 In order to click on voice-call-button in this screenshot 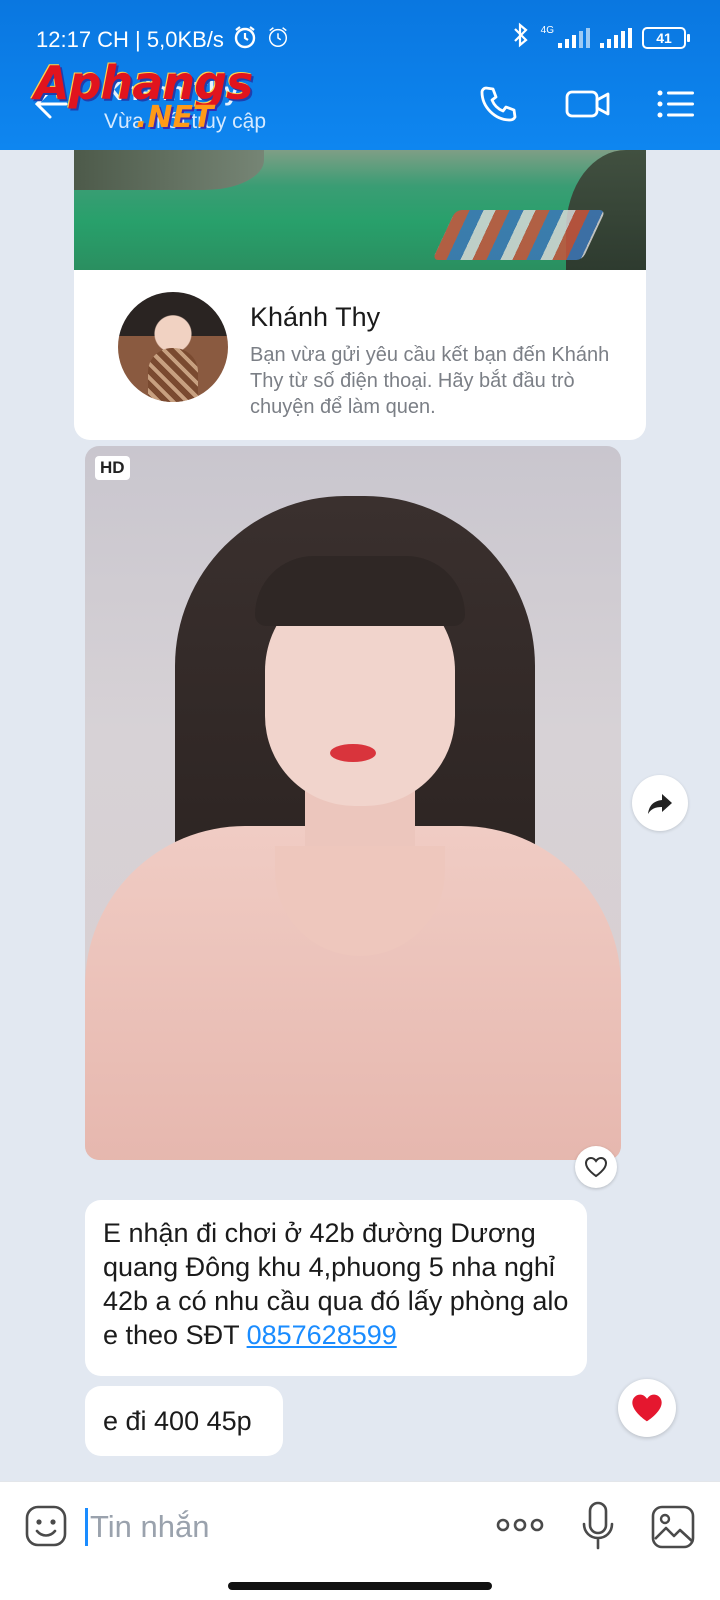, I will do `click(500, 104)`.